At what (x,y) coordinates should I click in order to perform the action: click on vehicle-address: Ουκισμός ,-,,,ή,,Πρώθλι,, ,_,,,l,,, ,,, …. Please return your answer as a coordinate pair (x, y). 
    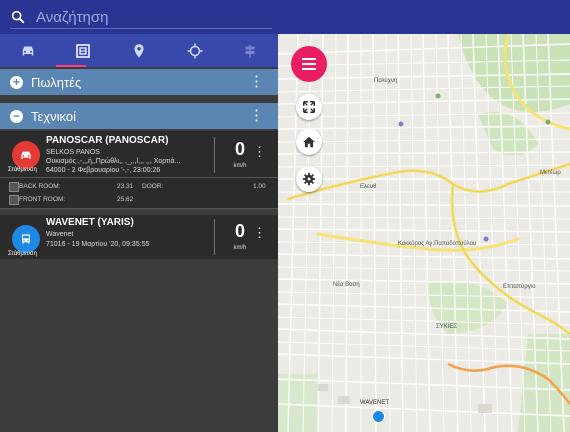
    Looking at the image, I should click on (113, 161).